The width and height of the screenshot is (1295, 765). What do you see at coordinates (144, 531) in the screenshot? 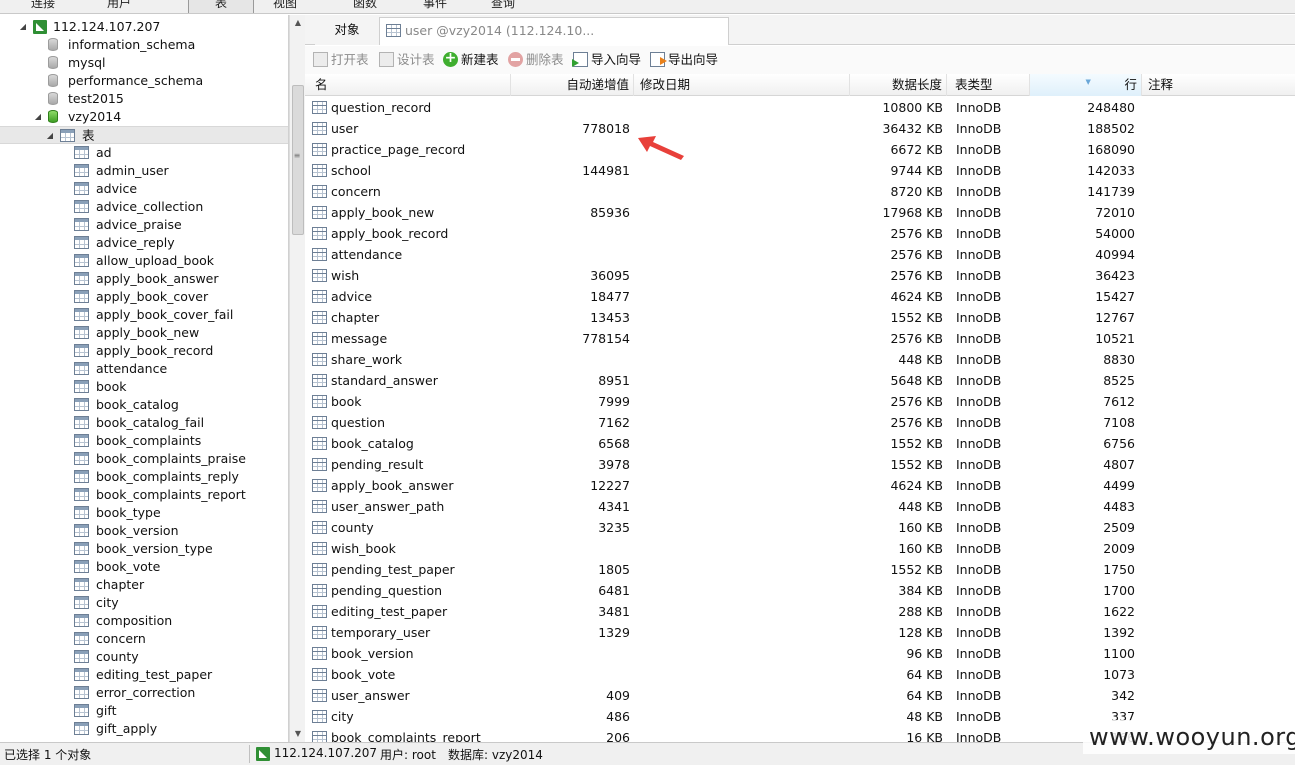
I see `tree-table-item: book_version` at bounding box center [144, 531].